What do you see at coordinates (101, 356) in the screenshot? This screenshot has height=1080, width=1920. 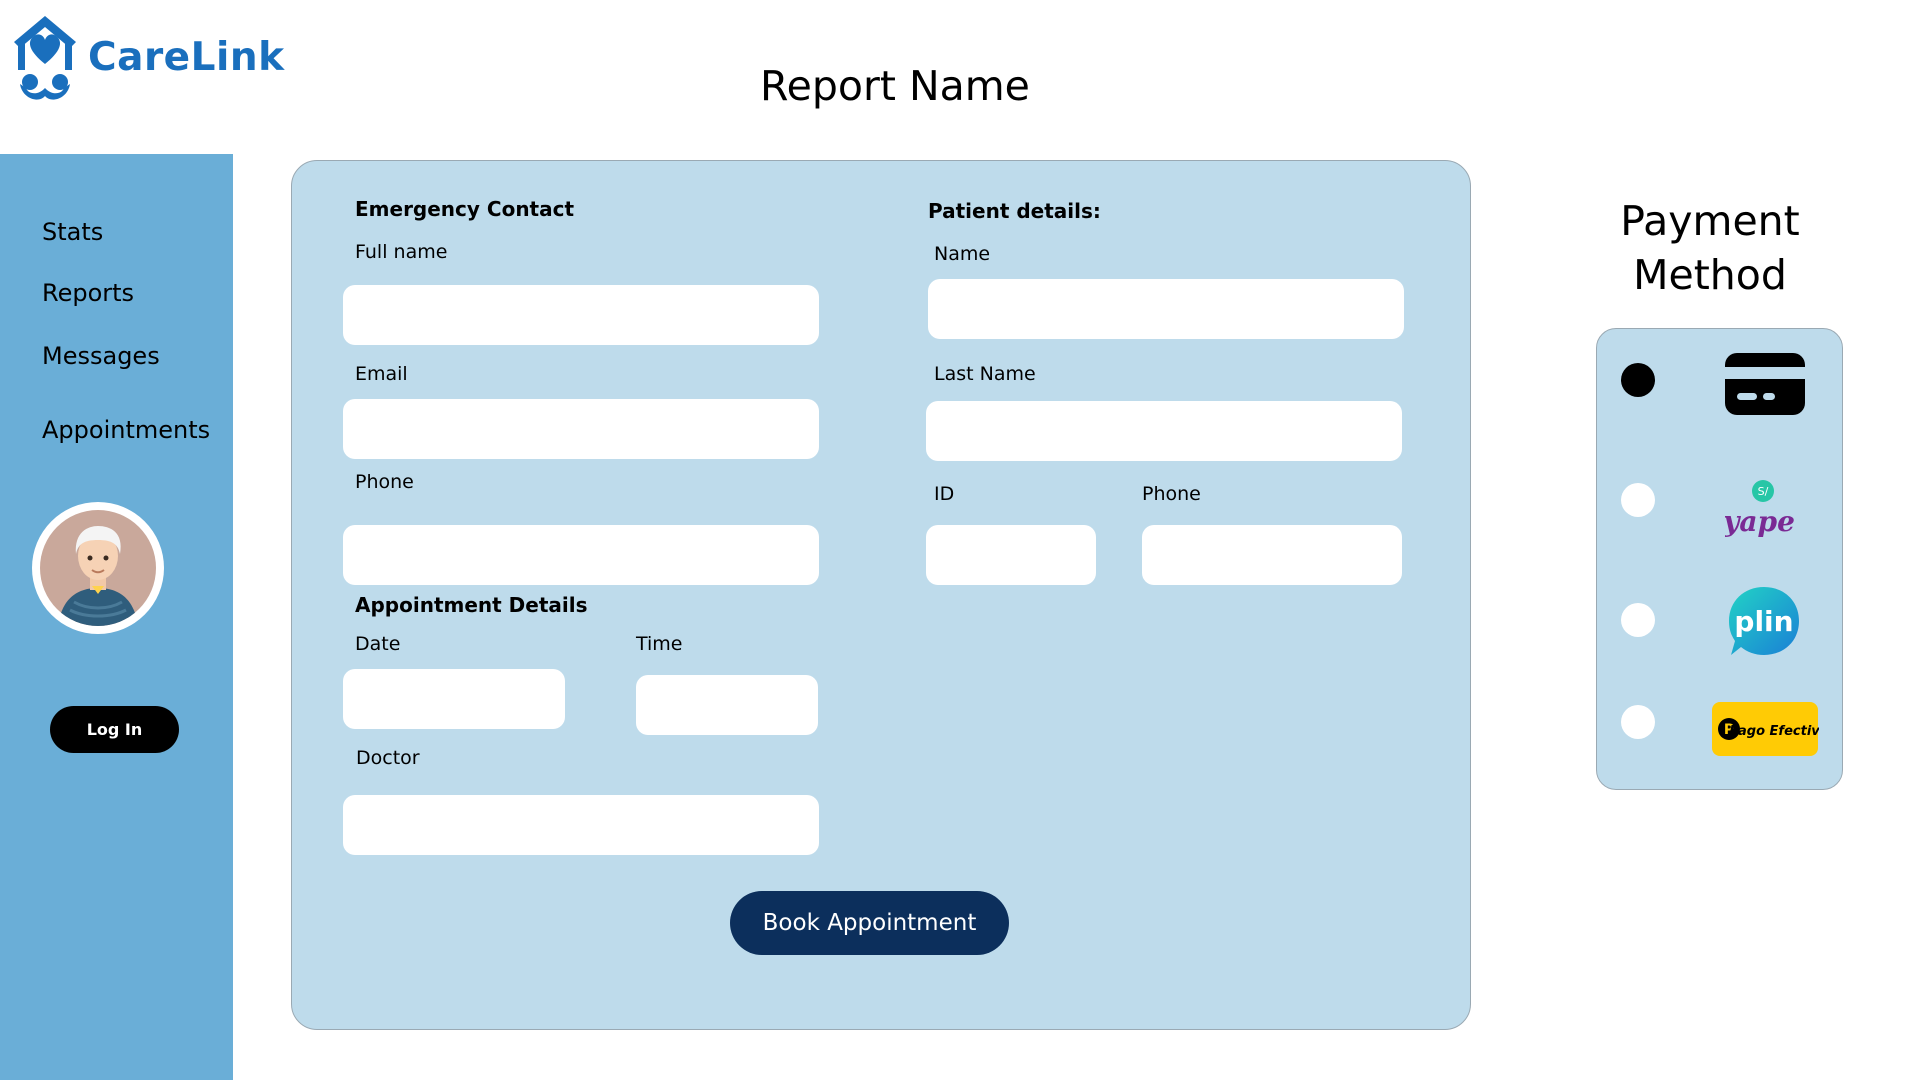 I see `sidebar-item-messages: Messages` at bounding box center [101, 356].